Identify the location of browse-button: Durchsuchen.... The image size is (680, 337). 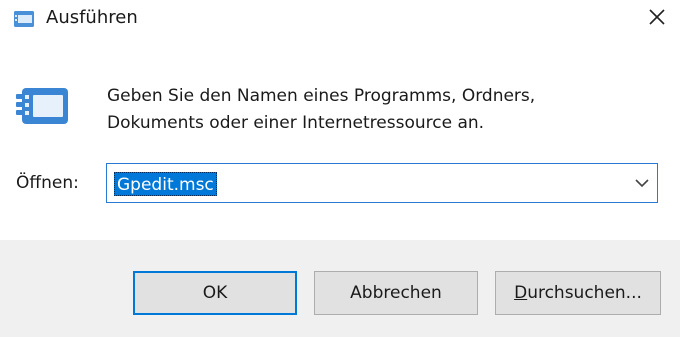
(578, 293).